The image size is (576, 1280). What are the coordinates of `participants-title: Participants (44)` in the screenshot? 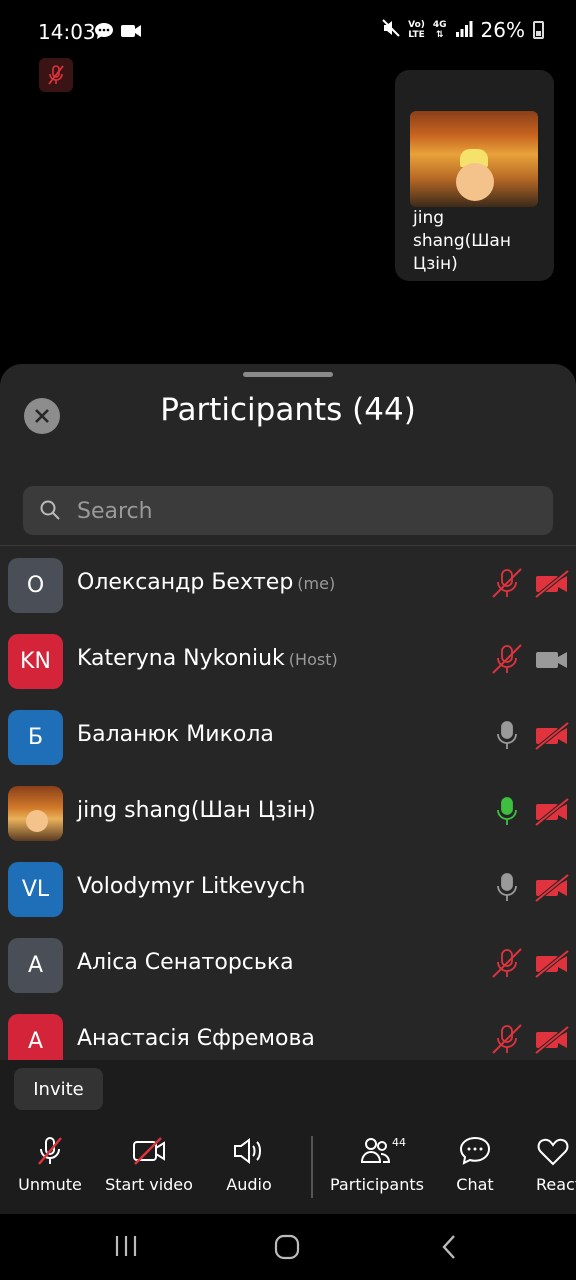 It's located at (288, 410).